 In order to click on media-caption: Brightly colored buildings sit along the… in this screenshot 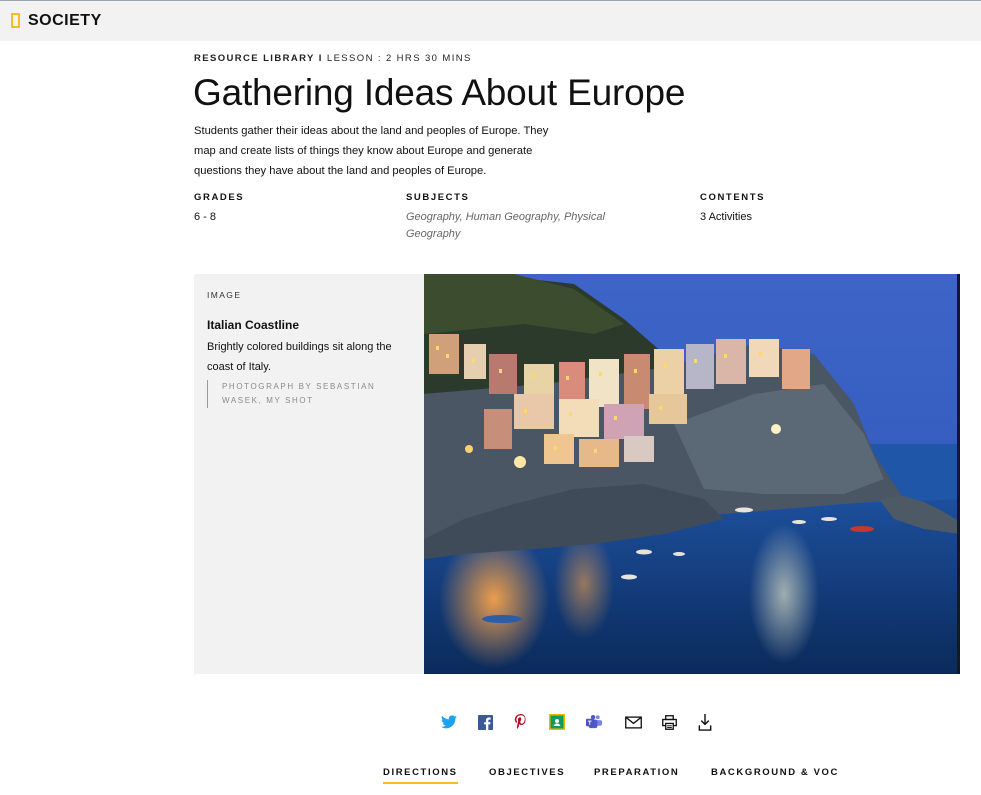, I will do `click(299, 357)`.